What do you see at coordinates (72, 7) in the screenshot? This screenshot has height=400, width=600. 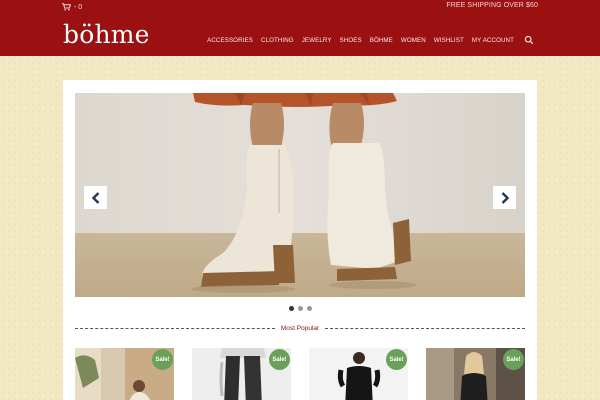 I see `cart-link: - 0` at bounding box center [72, 7].